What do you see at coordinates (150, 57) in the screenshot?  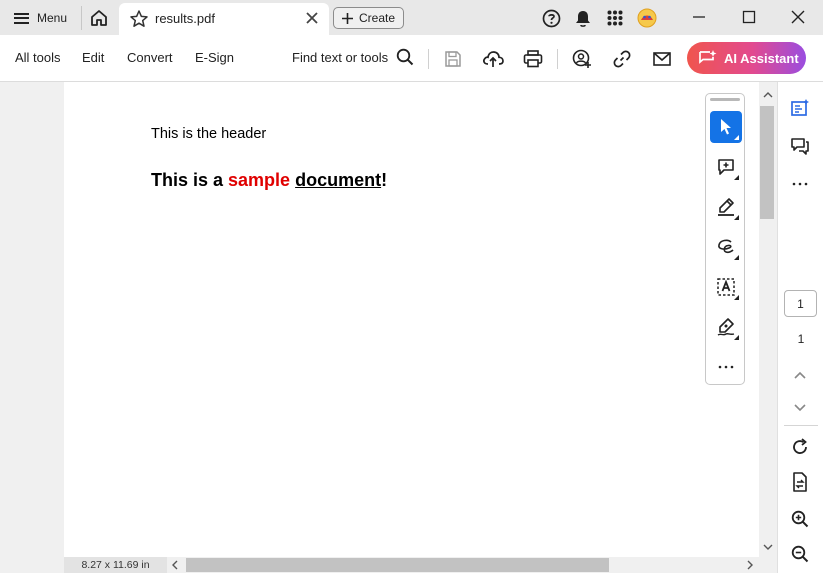 I see `menu-convert: Convert` at bounding box center [150, 57].